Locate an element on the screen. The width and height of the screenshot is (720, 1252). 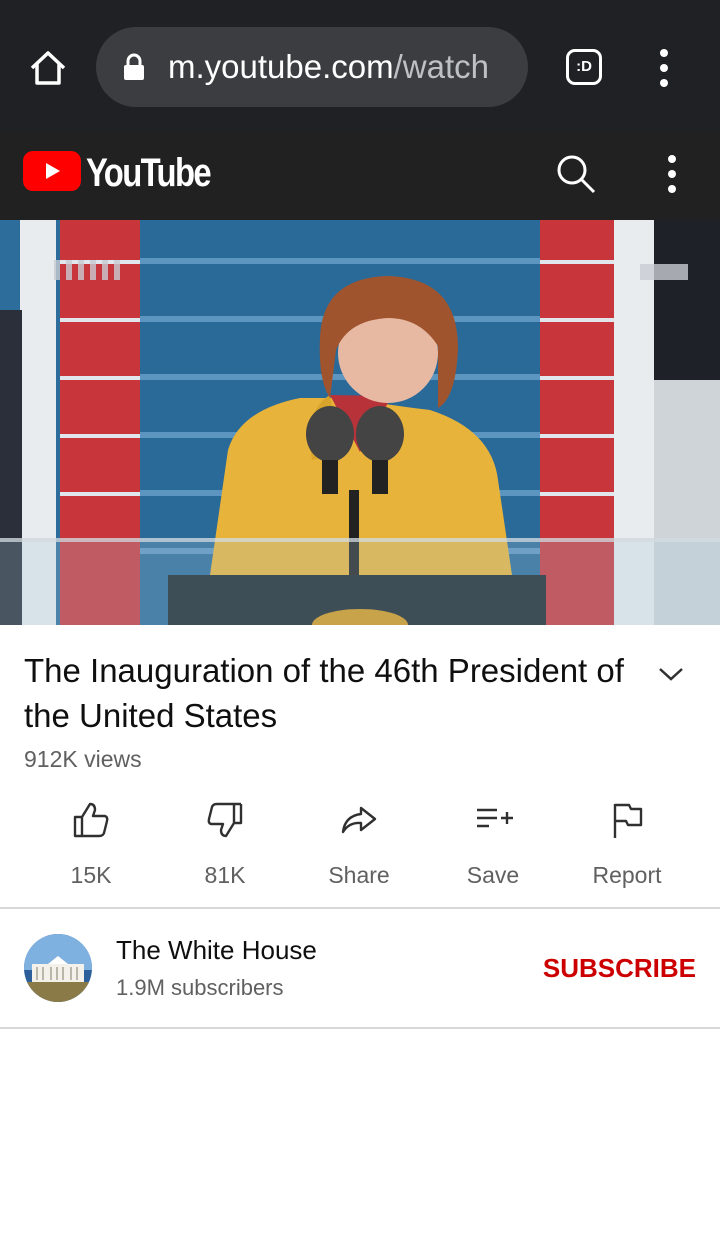
channel-avatar is located at coordinates (58, 968).